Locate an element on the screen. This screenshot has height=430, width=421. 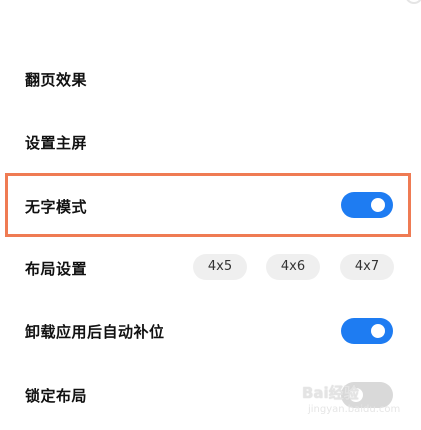
setting-page-flip: 翻页效果 is located at coordinates (210, 78).